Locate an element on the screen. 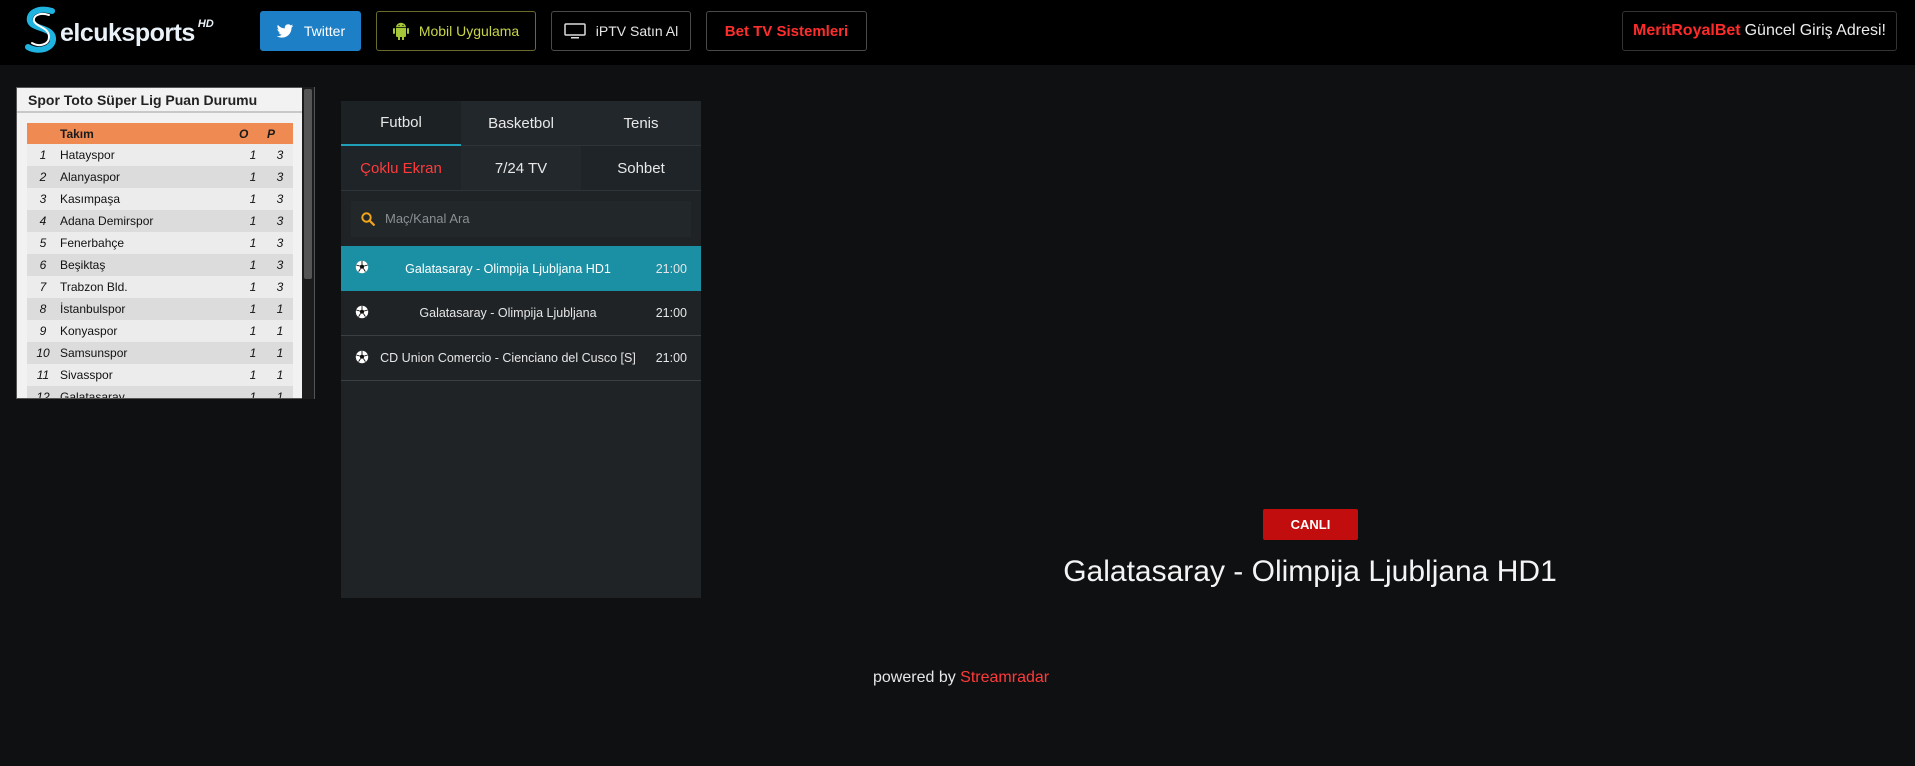  bet-tv-label: Bet TV Sistemleri is located at coordinates (786, 31).